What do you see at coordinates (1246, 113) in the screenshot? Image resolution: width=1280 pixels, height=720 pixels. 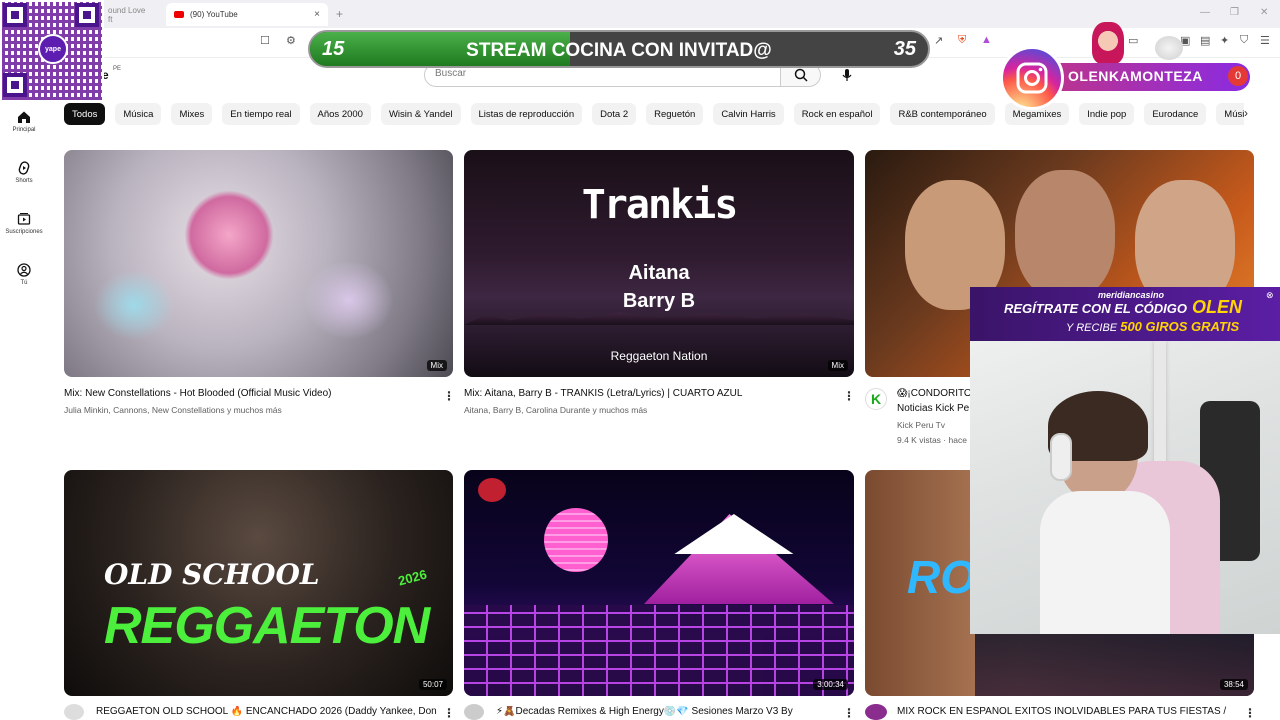 I see `chevron-right-icon: ›` at bounding box center [1246, 113].